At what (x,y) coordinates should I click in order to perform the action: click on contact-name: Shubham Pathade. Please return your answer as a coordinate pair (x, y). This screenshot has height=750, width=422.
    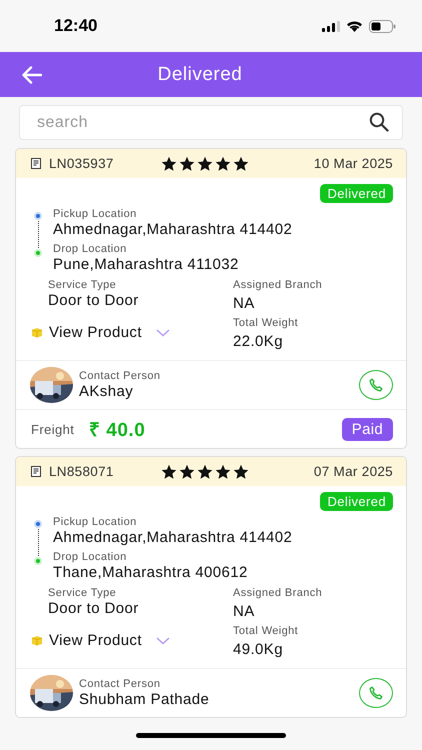
    Looking at the image, I should click on (144, 699).